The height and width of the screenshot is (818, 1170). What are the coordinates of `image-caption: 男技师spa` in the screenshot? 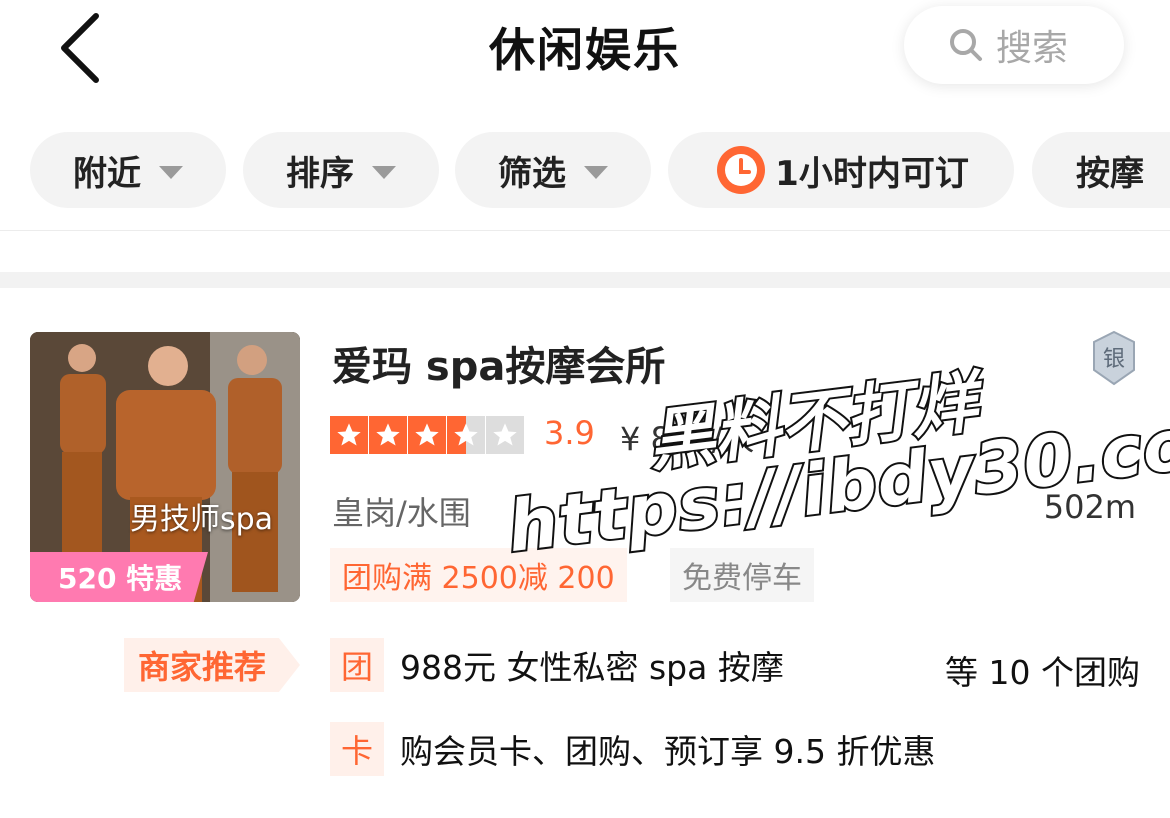 It's located at (202, 519).